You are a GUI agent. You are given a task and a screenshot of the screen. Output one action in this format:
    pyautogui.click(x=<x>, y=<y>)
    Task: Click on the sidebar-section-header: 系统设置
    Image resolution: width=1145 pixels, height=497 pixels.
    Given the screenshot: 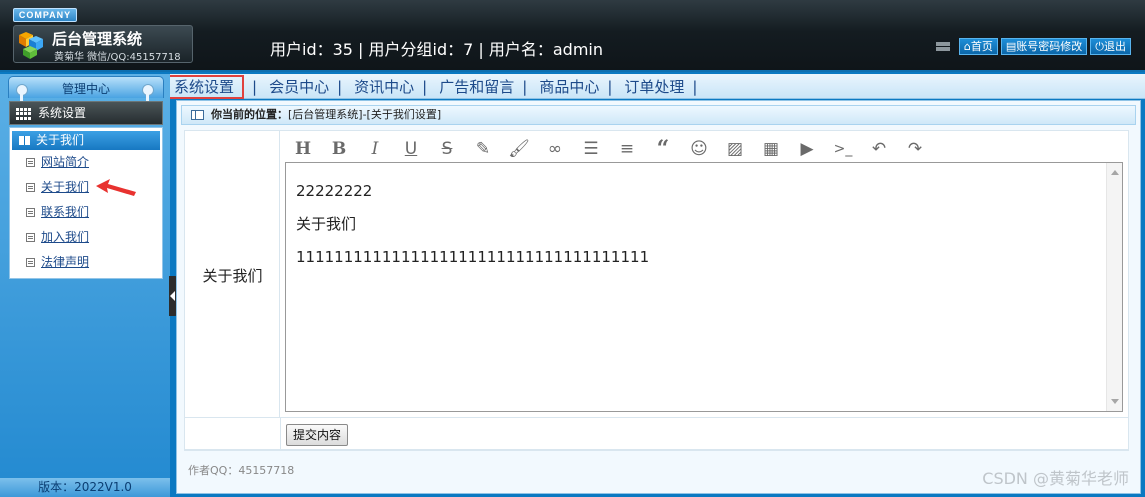 What is the action you would take?
    pyautogui.click(x=86, y=113)
    